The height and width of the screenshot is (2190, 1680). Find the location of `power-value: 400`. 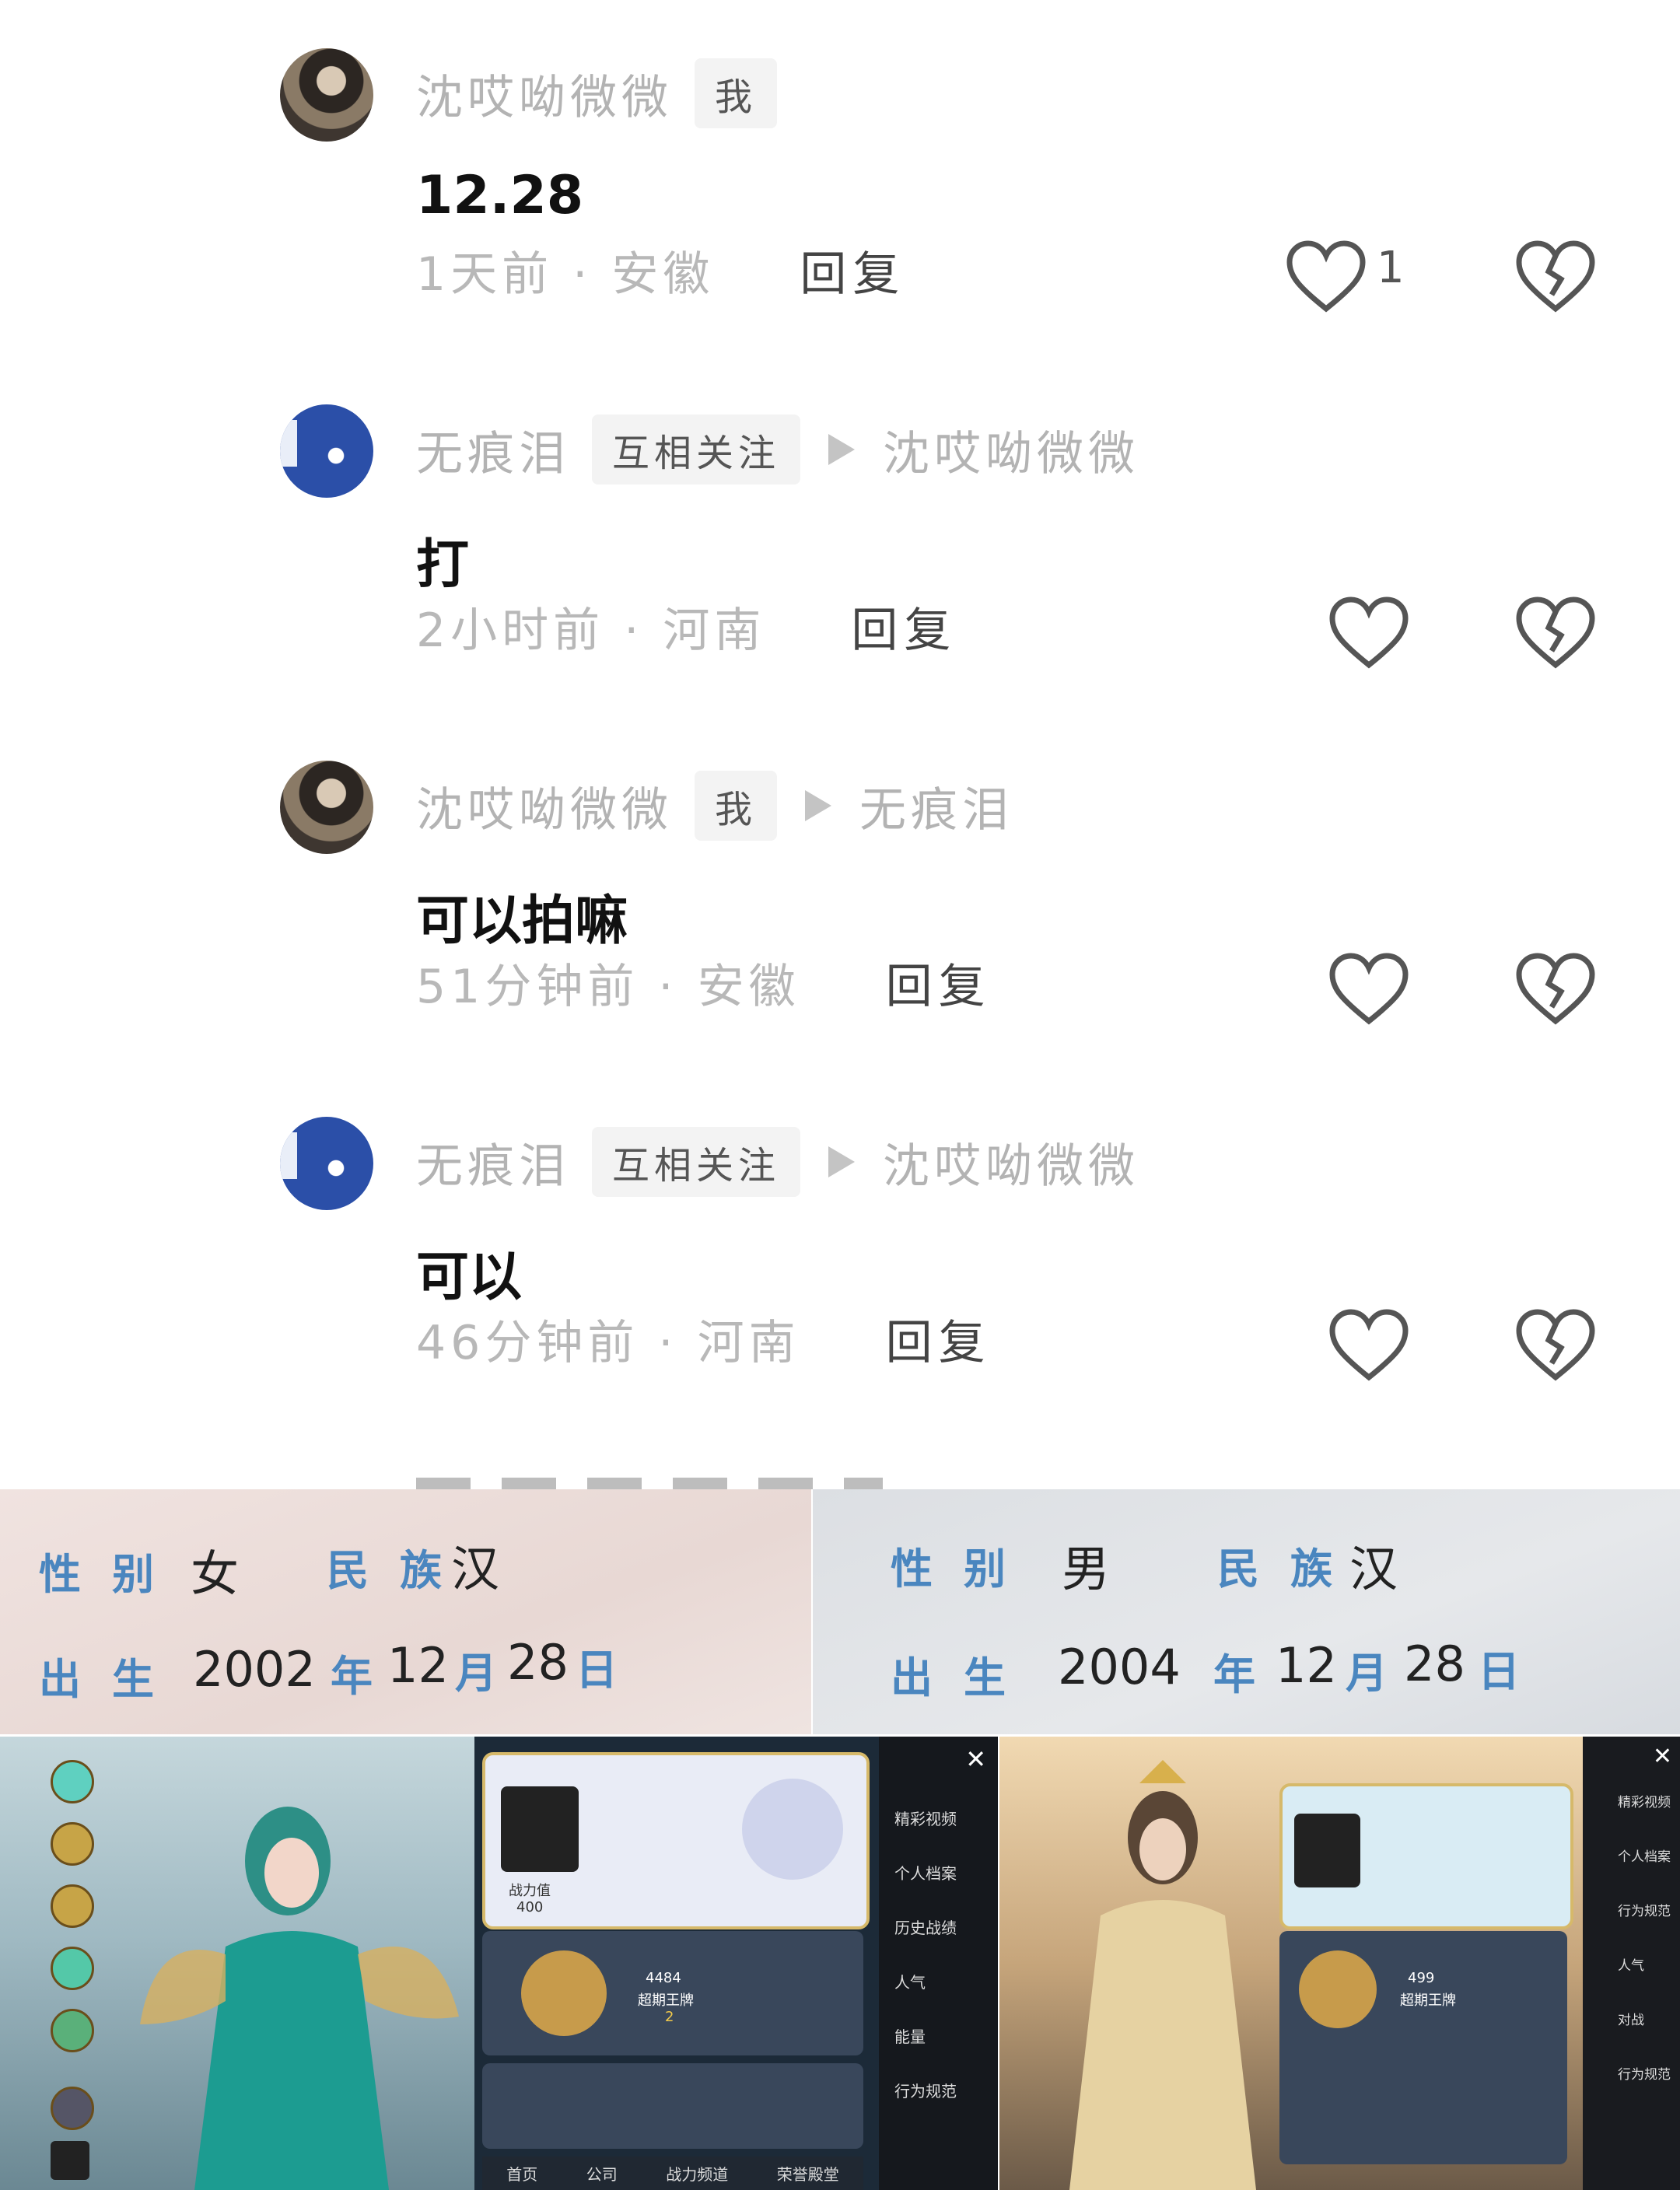

power-value: 400 is located at coordinates (530, 1907).